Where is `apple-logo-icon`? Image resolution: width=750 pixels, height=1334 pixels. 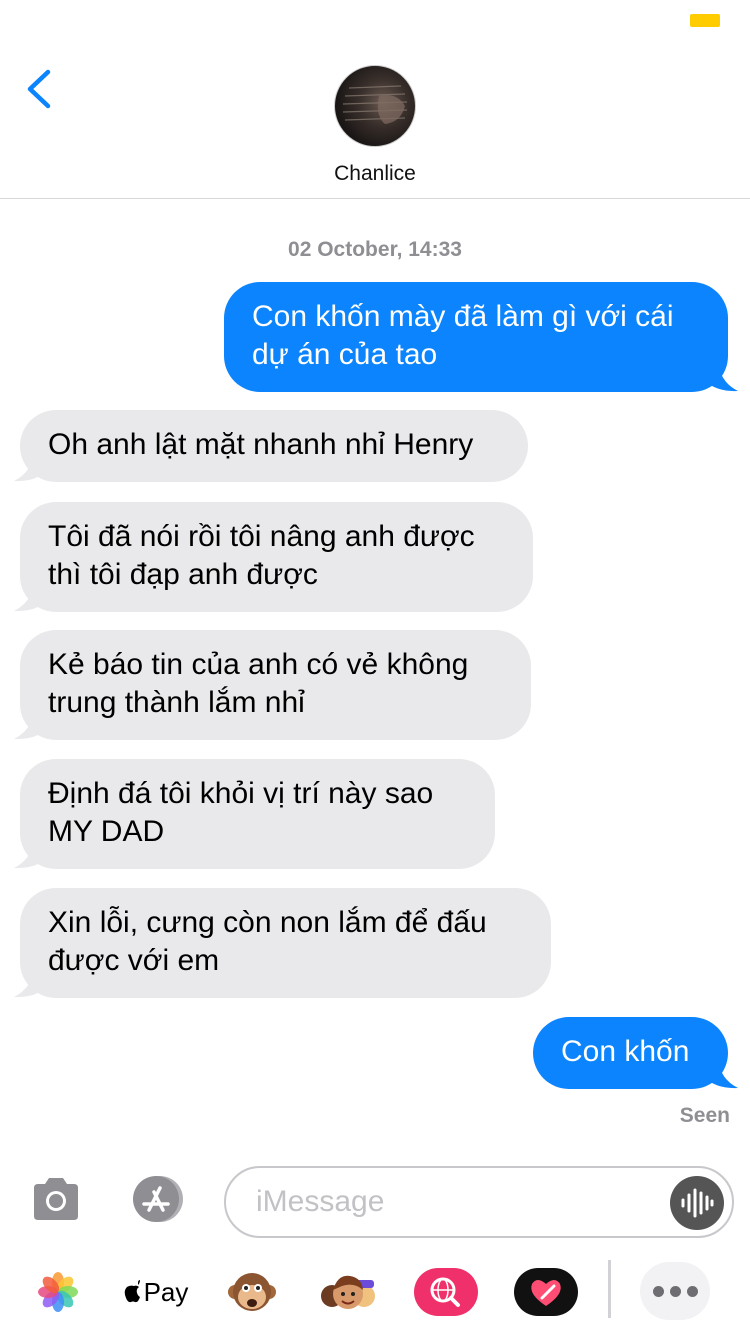
apple-logo-icon is located at coordinates (132, 1291).